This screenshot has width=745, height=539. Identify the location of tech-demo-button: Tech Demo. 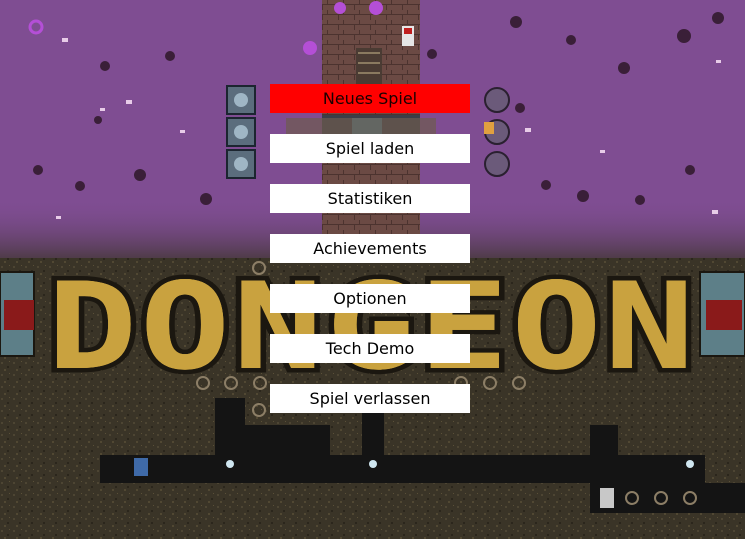
(370, 348).